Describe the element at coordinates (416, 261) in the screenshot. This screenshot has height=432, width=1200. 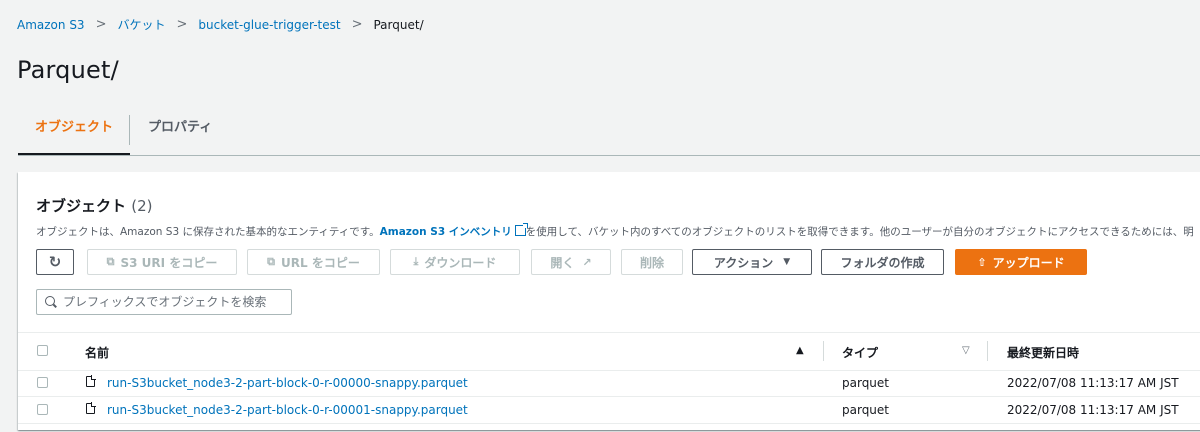
I see `download-icon: ⤓` at that location.